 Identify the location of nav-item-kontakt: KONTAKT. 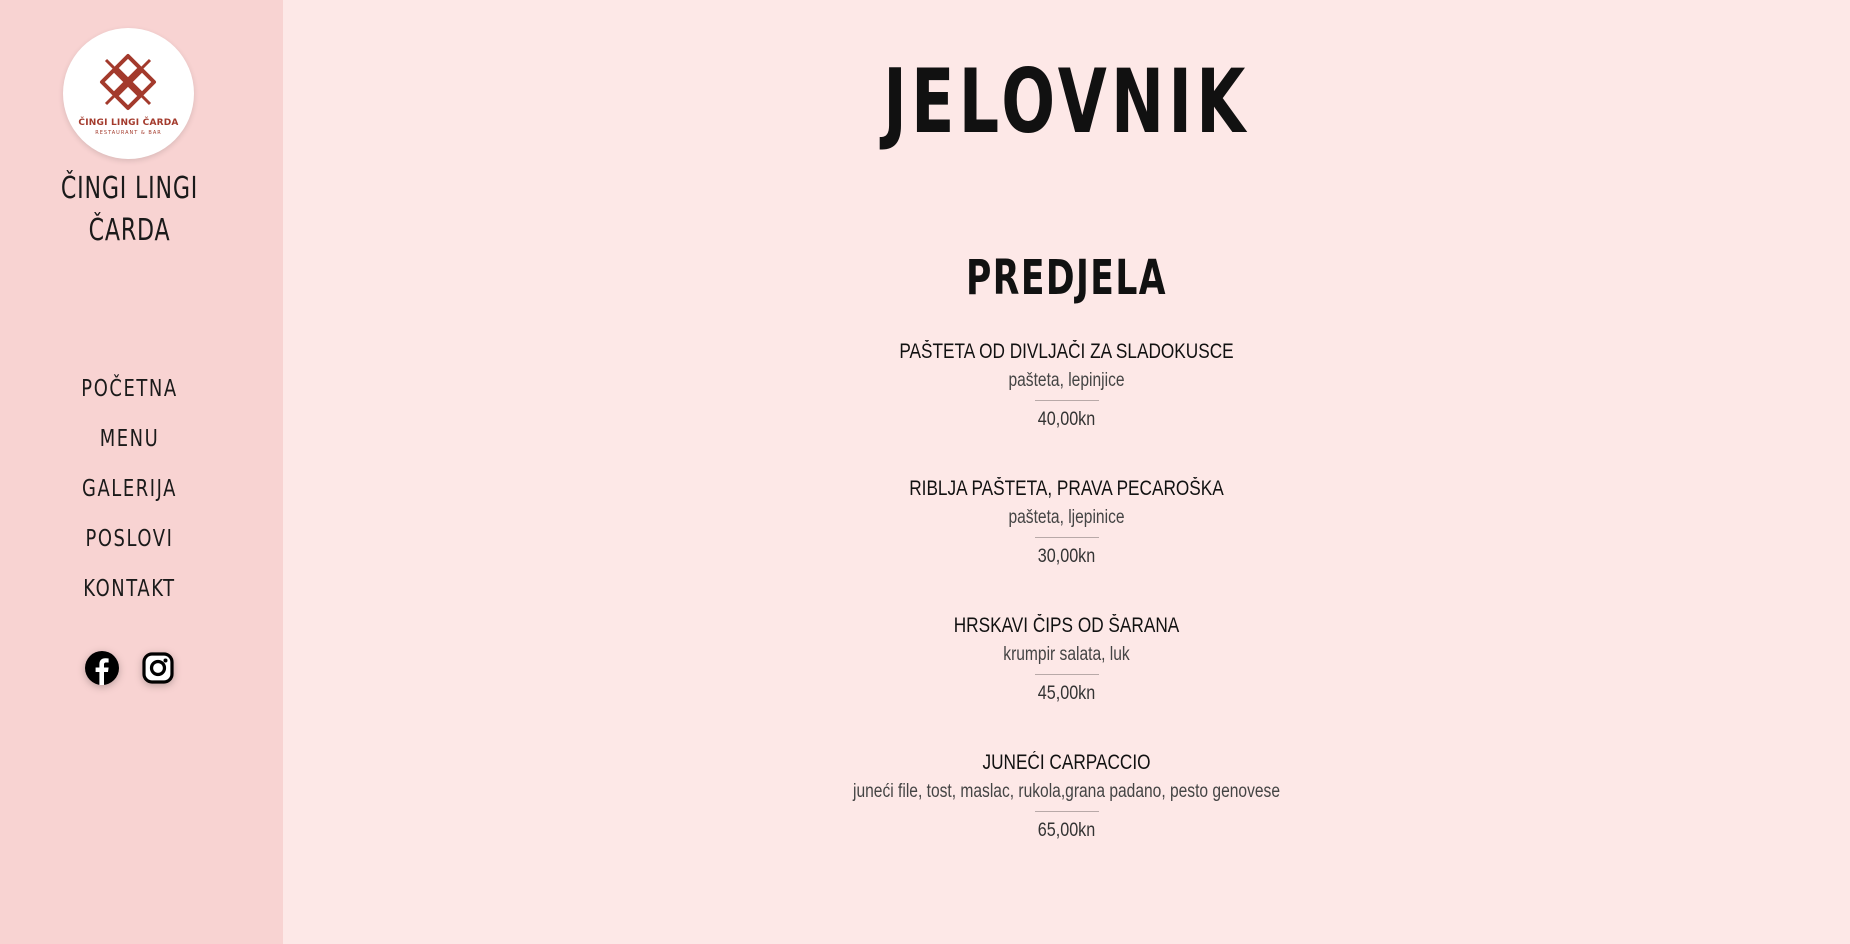
(129, 589).